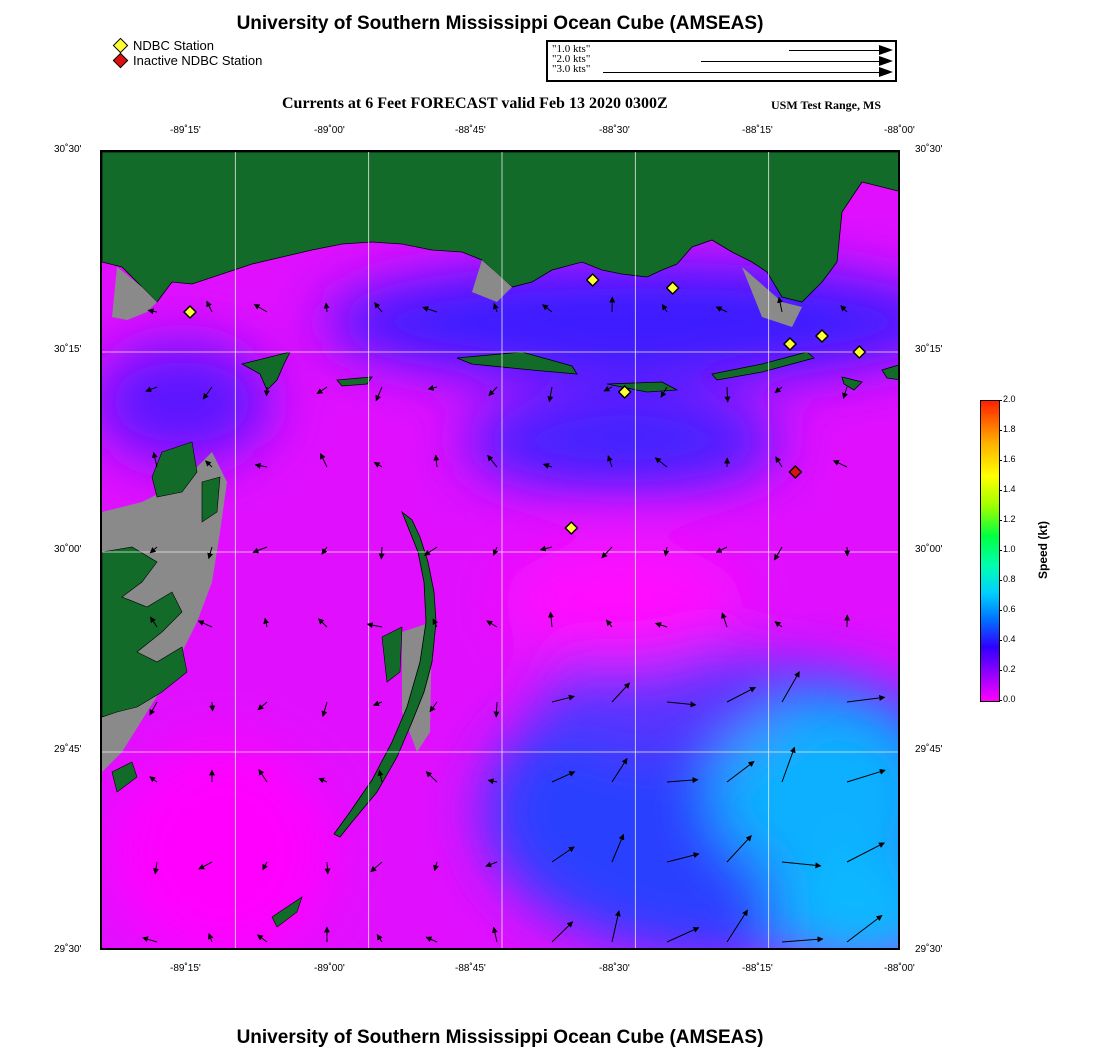  Describe the element at coordinates (1009, 549) in the screenshot. I see `colorbar-tick-label: 1.0` at that location.